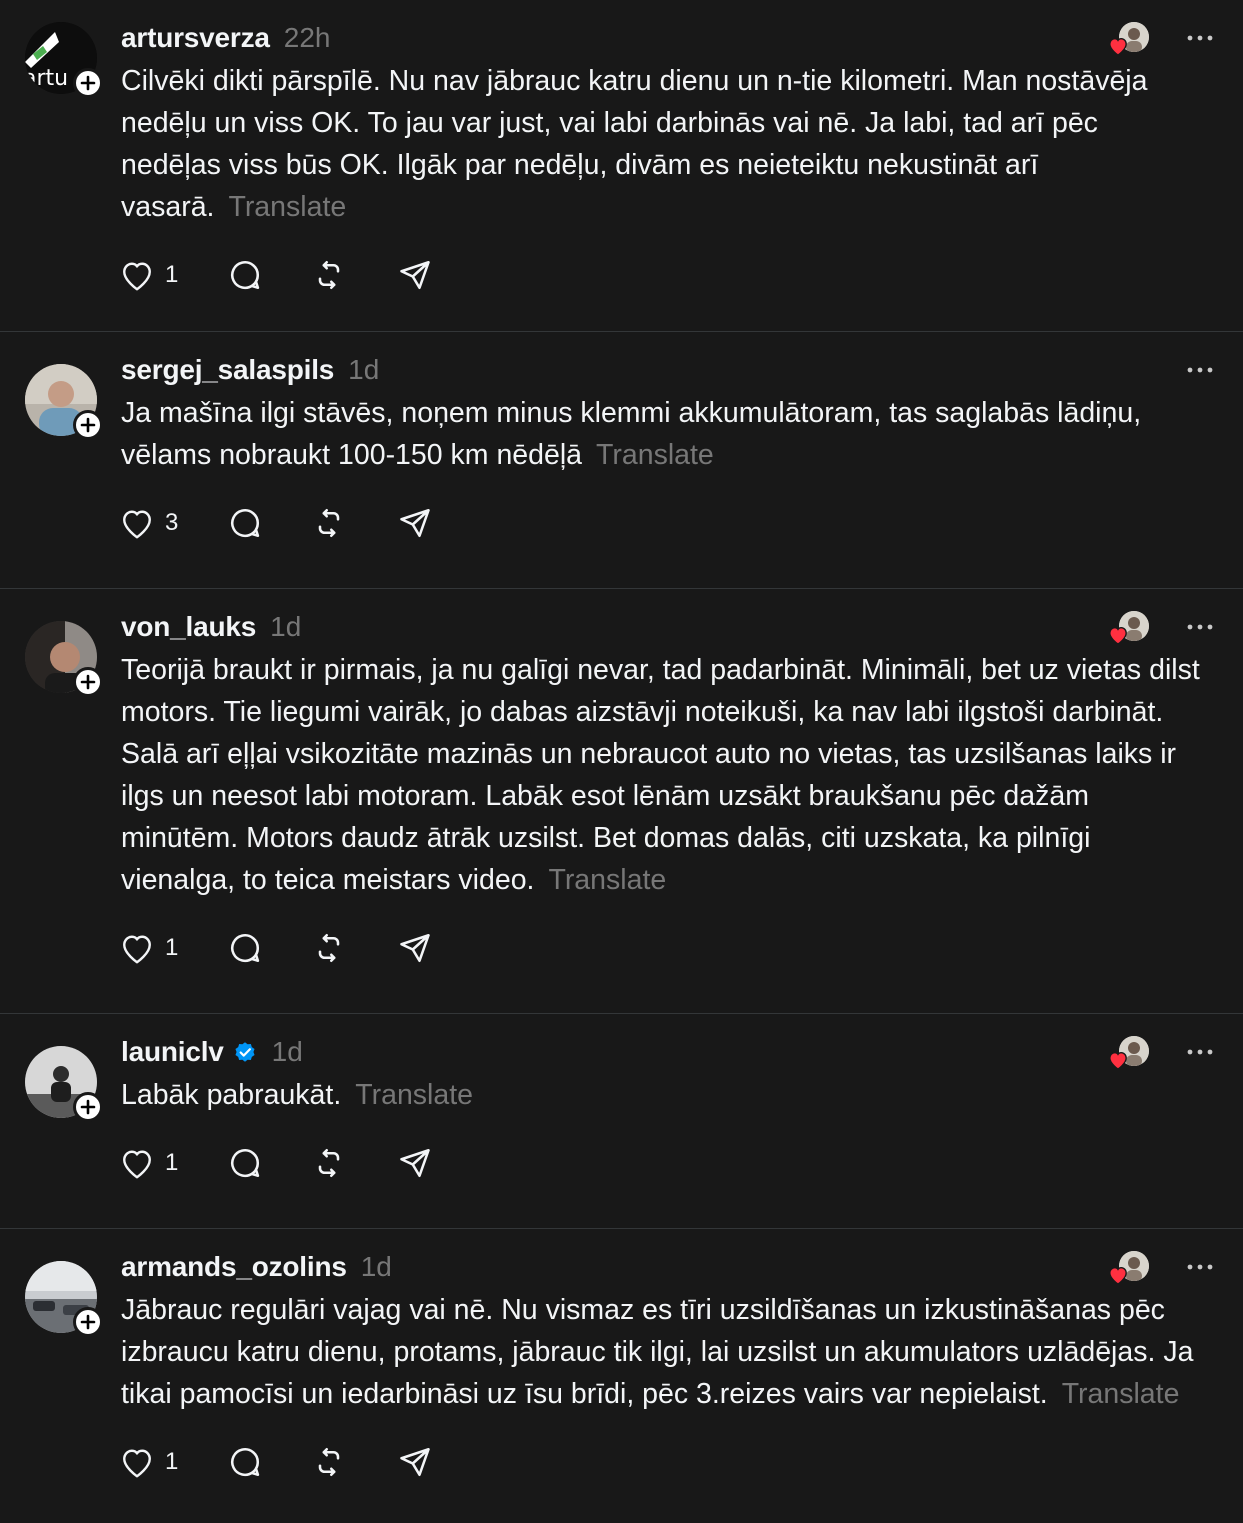 The width and height of the screenshot is (1243, 1523). What do you see at coordinates (621, 1121) in the screenshot?
I see `reply-post: launiclv 1d Labāk pabraukāt. Translate 1` at bounding box center [621, 1121].